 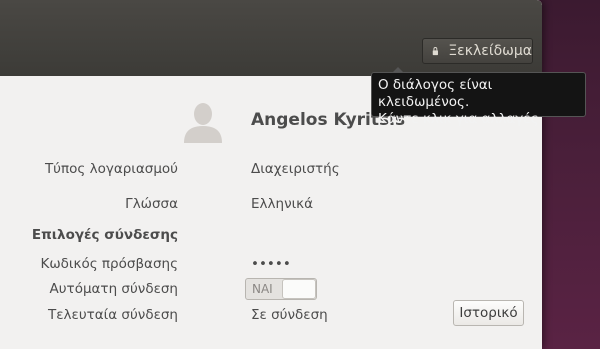 I want to click on lock-icon, so click(x=435, y=51).